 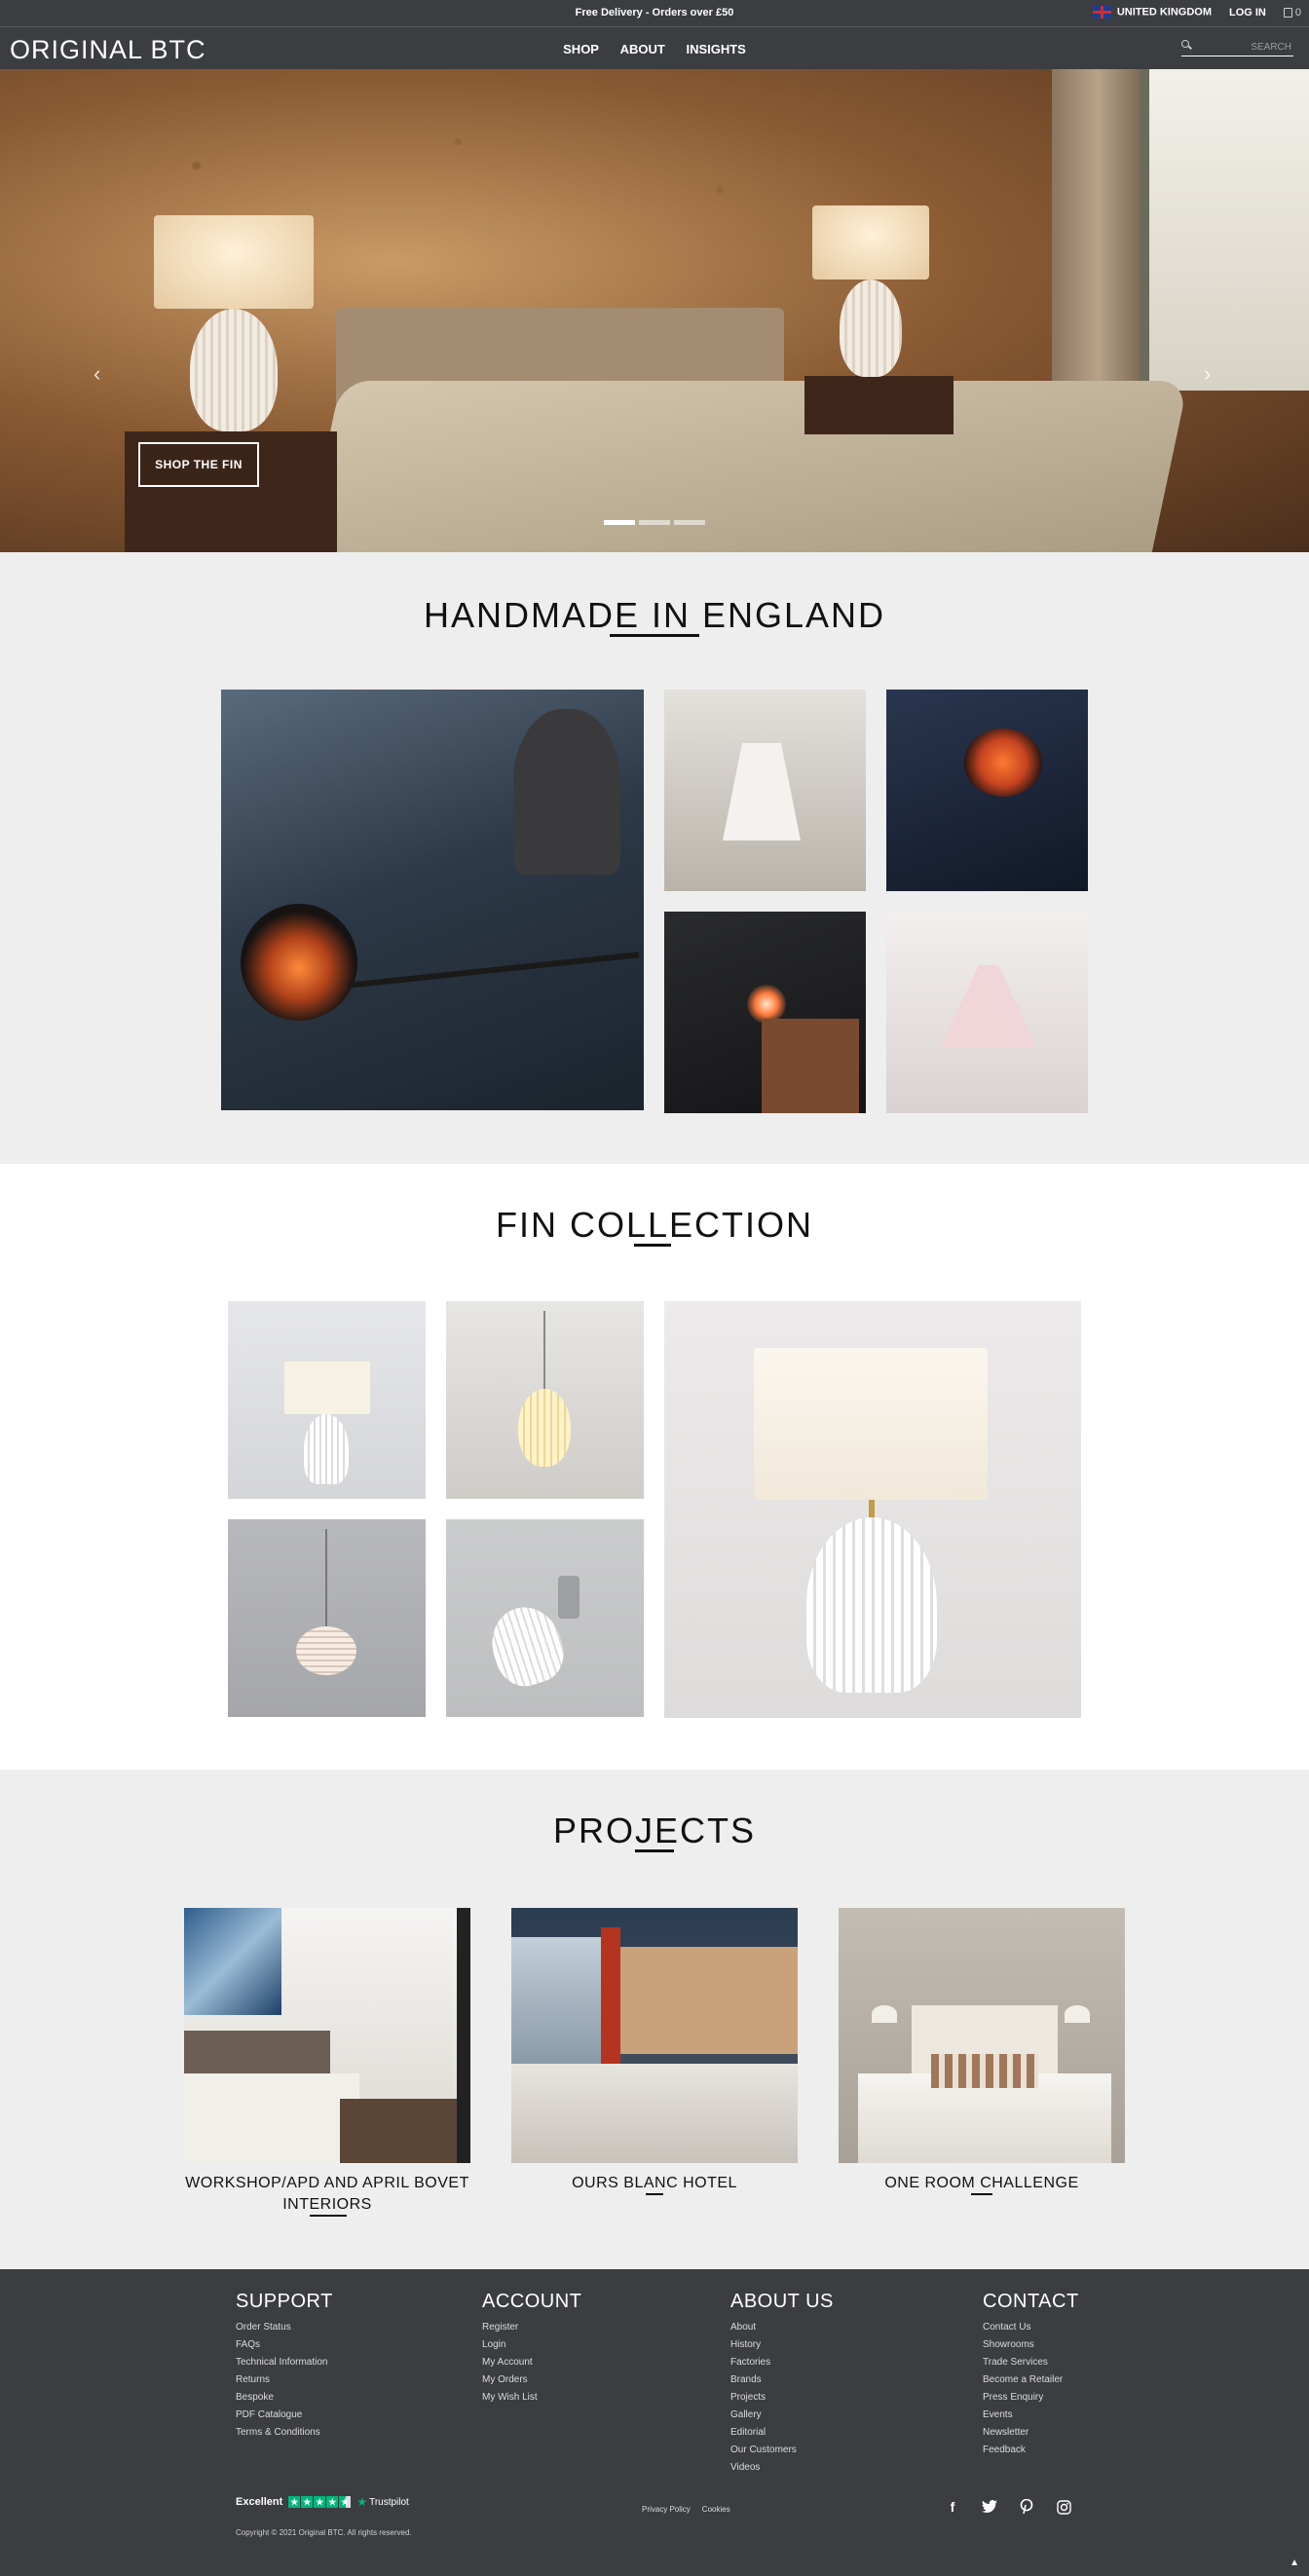 I want to click on project-ours-blanc-photo, so click(x=655, y=2035).